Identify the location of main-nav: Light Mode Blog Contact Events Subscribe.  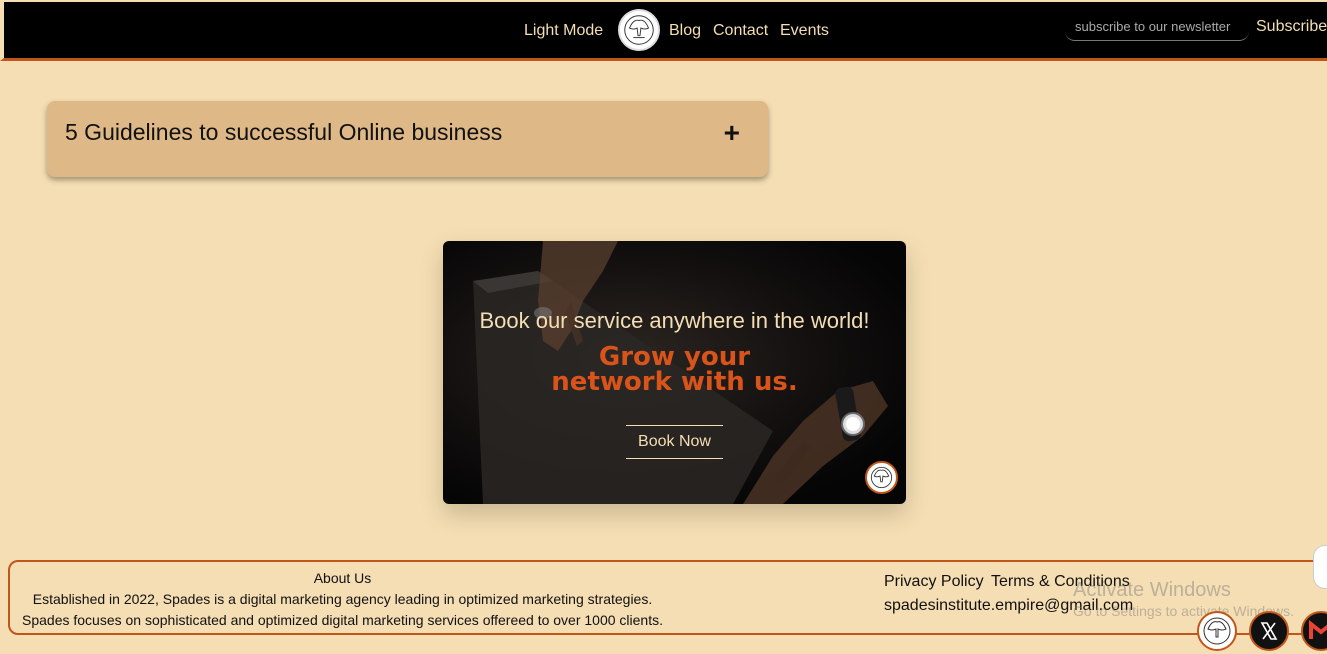
(665, 31).